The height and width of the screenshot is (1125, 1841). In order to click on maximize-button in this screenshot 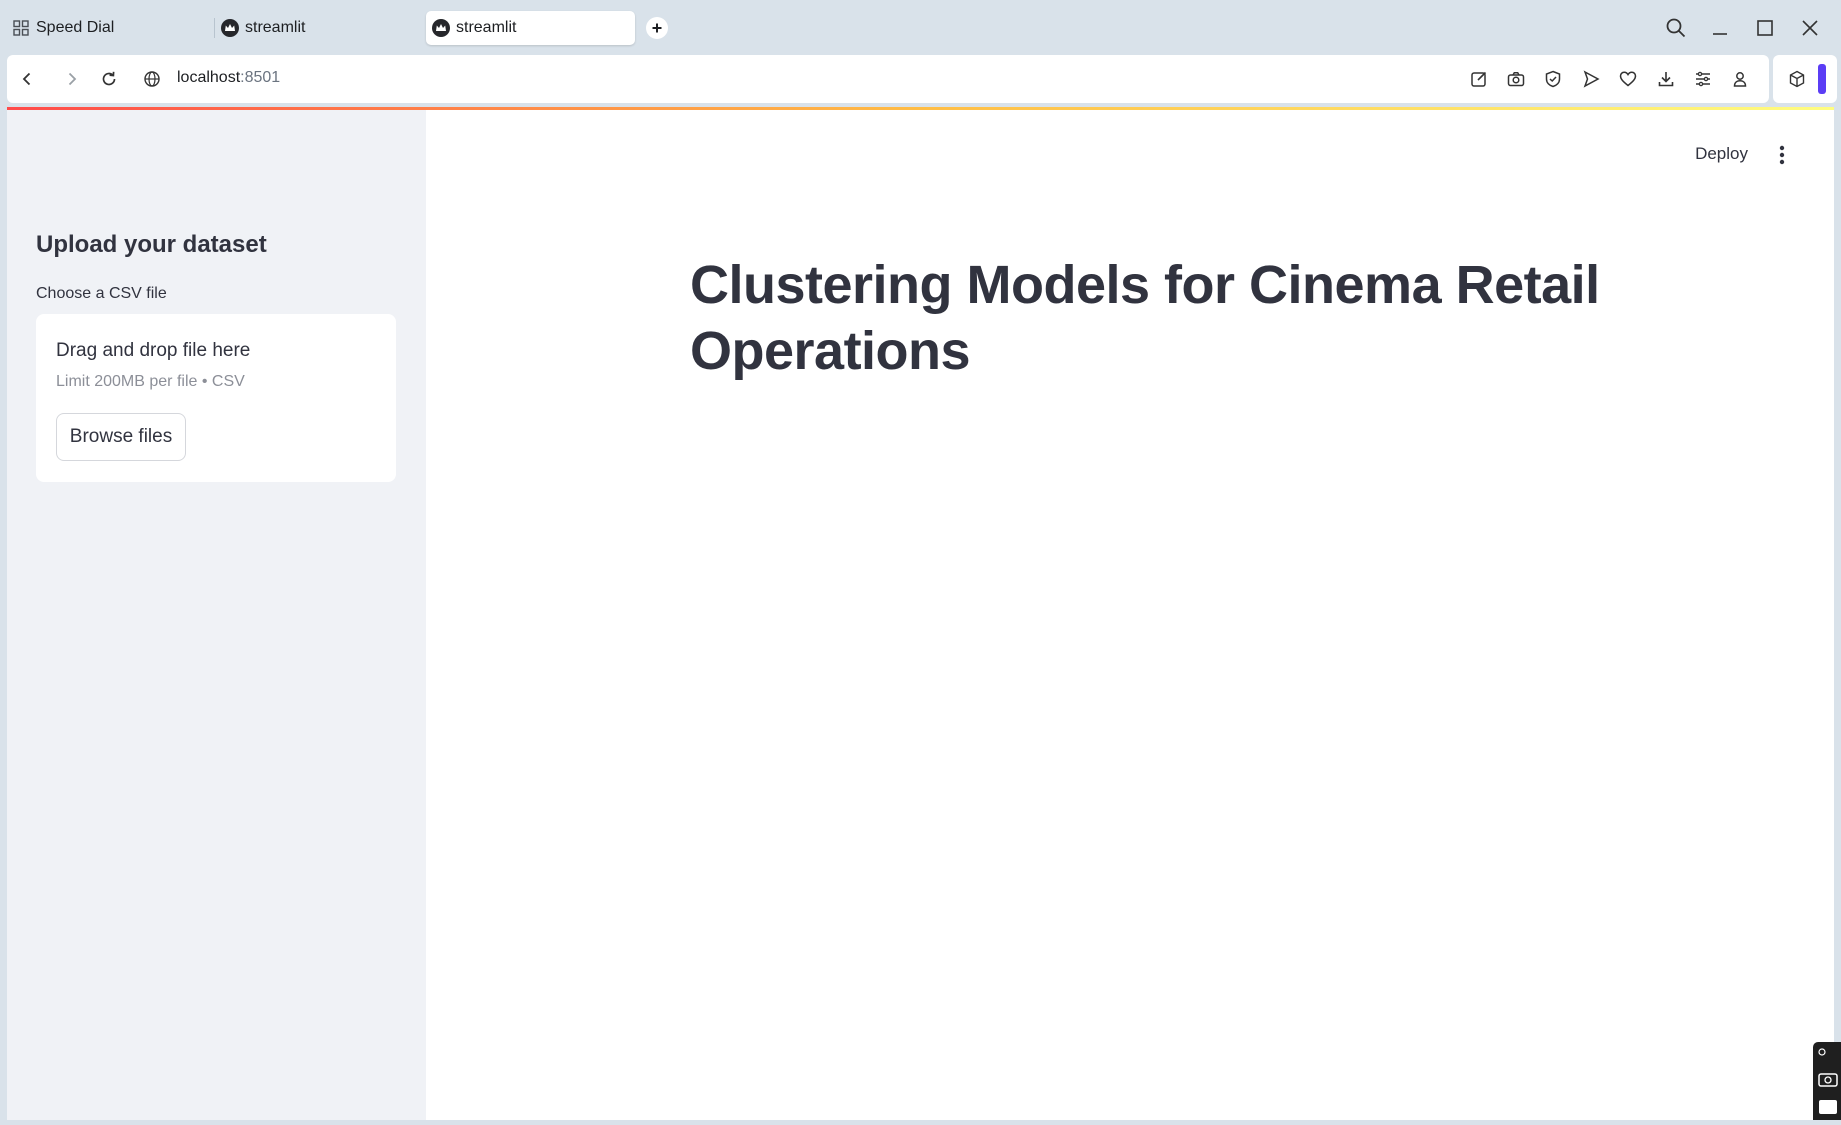, I will do `click(1765, 28)`.